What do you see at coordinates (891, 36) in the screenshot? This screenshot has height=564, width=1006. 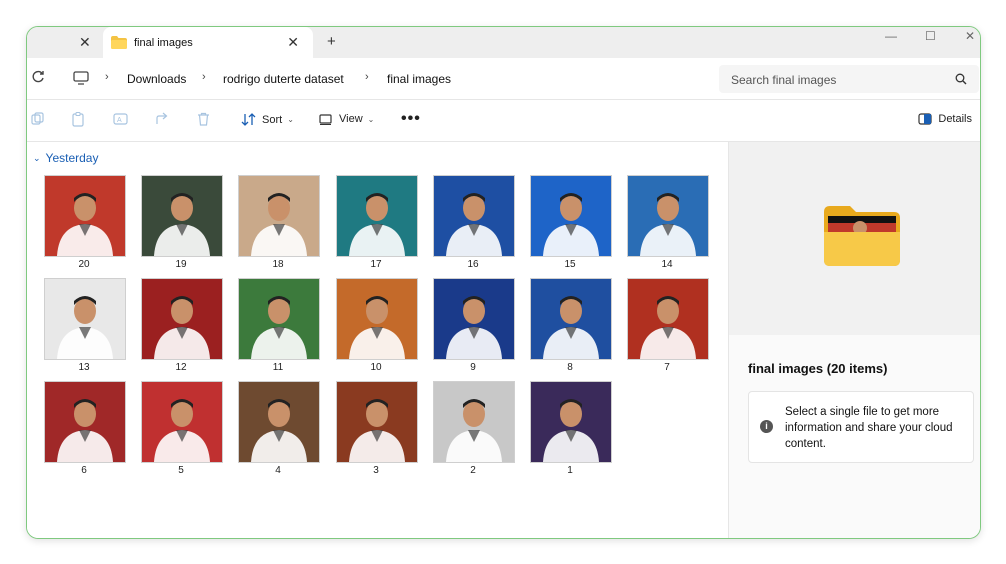 I see `minimize-button: —` at bounding box center [891, 36].